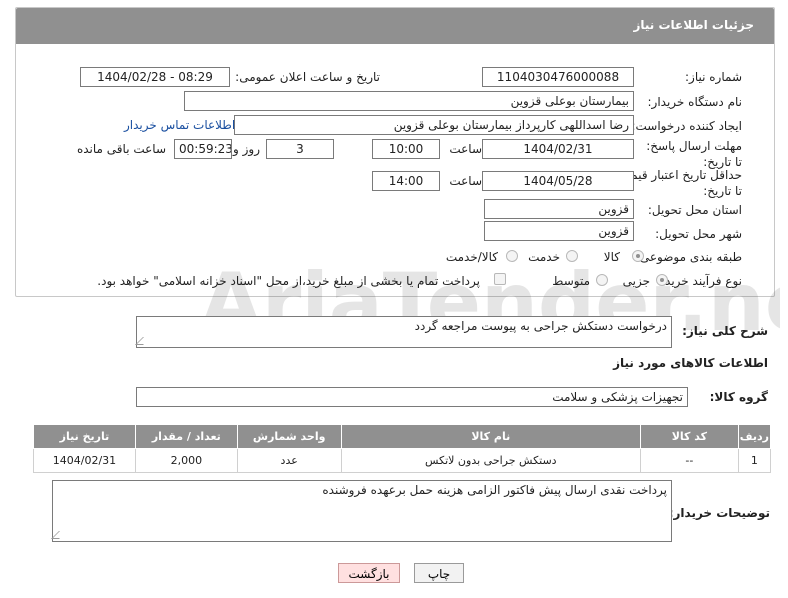 The height and width of the screenshot is (598, 788). Describe the element at coordinates (638, 256) in the screenshot. I see `category-goods-radio` at that location.